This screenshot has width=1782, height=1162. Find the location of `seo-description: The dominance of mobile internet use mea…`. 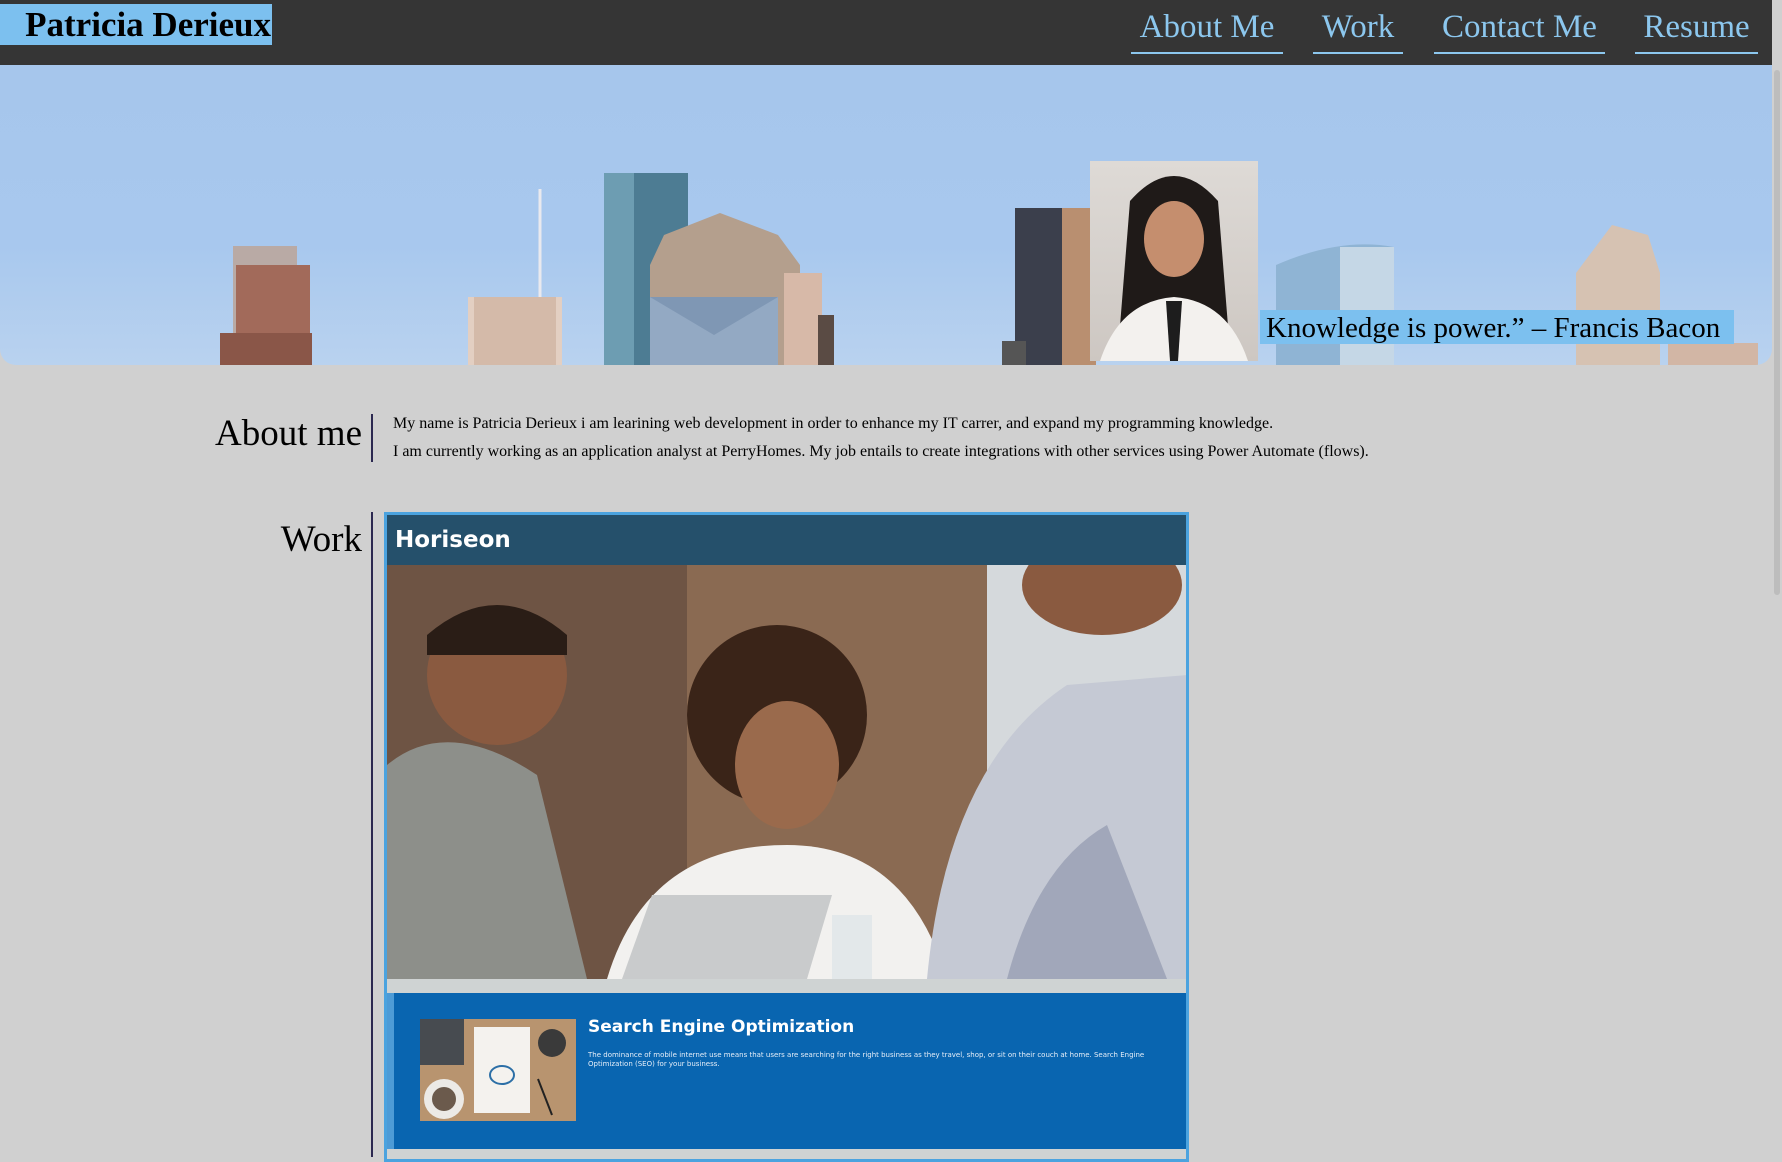

seo-description: The dominance of mobile internet use mea… is located at coordinates (866, 1059).